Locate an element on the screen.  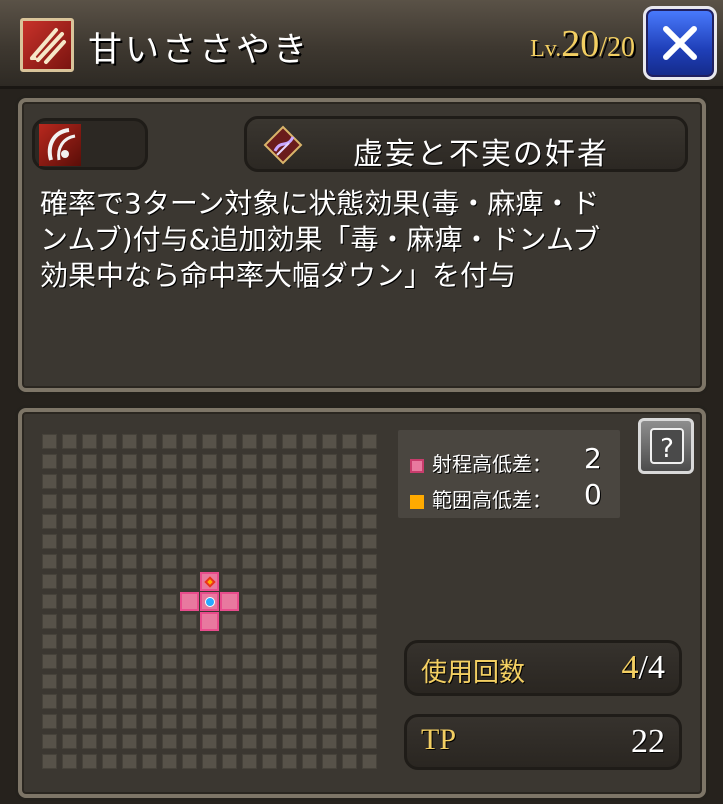
description-line: ンムブ)付与&追加効果「毒・麻痺・ドンムブ is located at coordinates (320, 239).